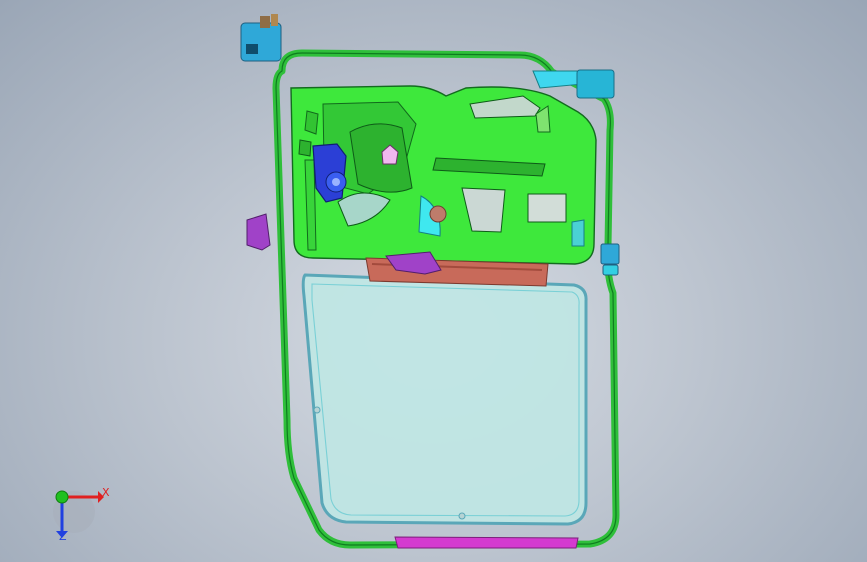 The height and width of the screenshot is (562, 867). Describe the element at coordinates (63, 536) in the screenshot. I see `triad-z-label: Z` at that location.